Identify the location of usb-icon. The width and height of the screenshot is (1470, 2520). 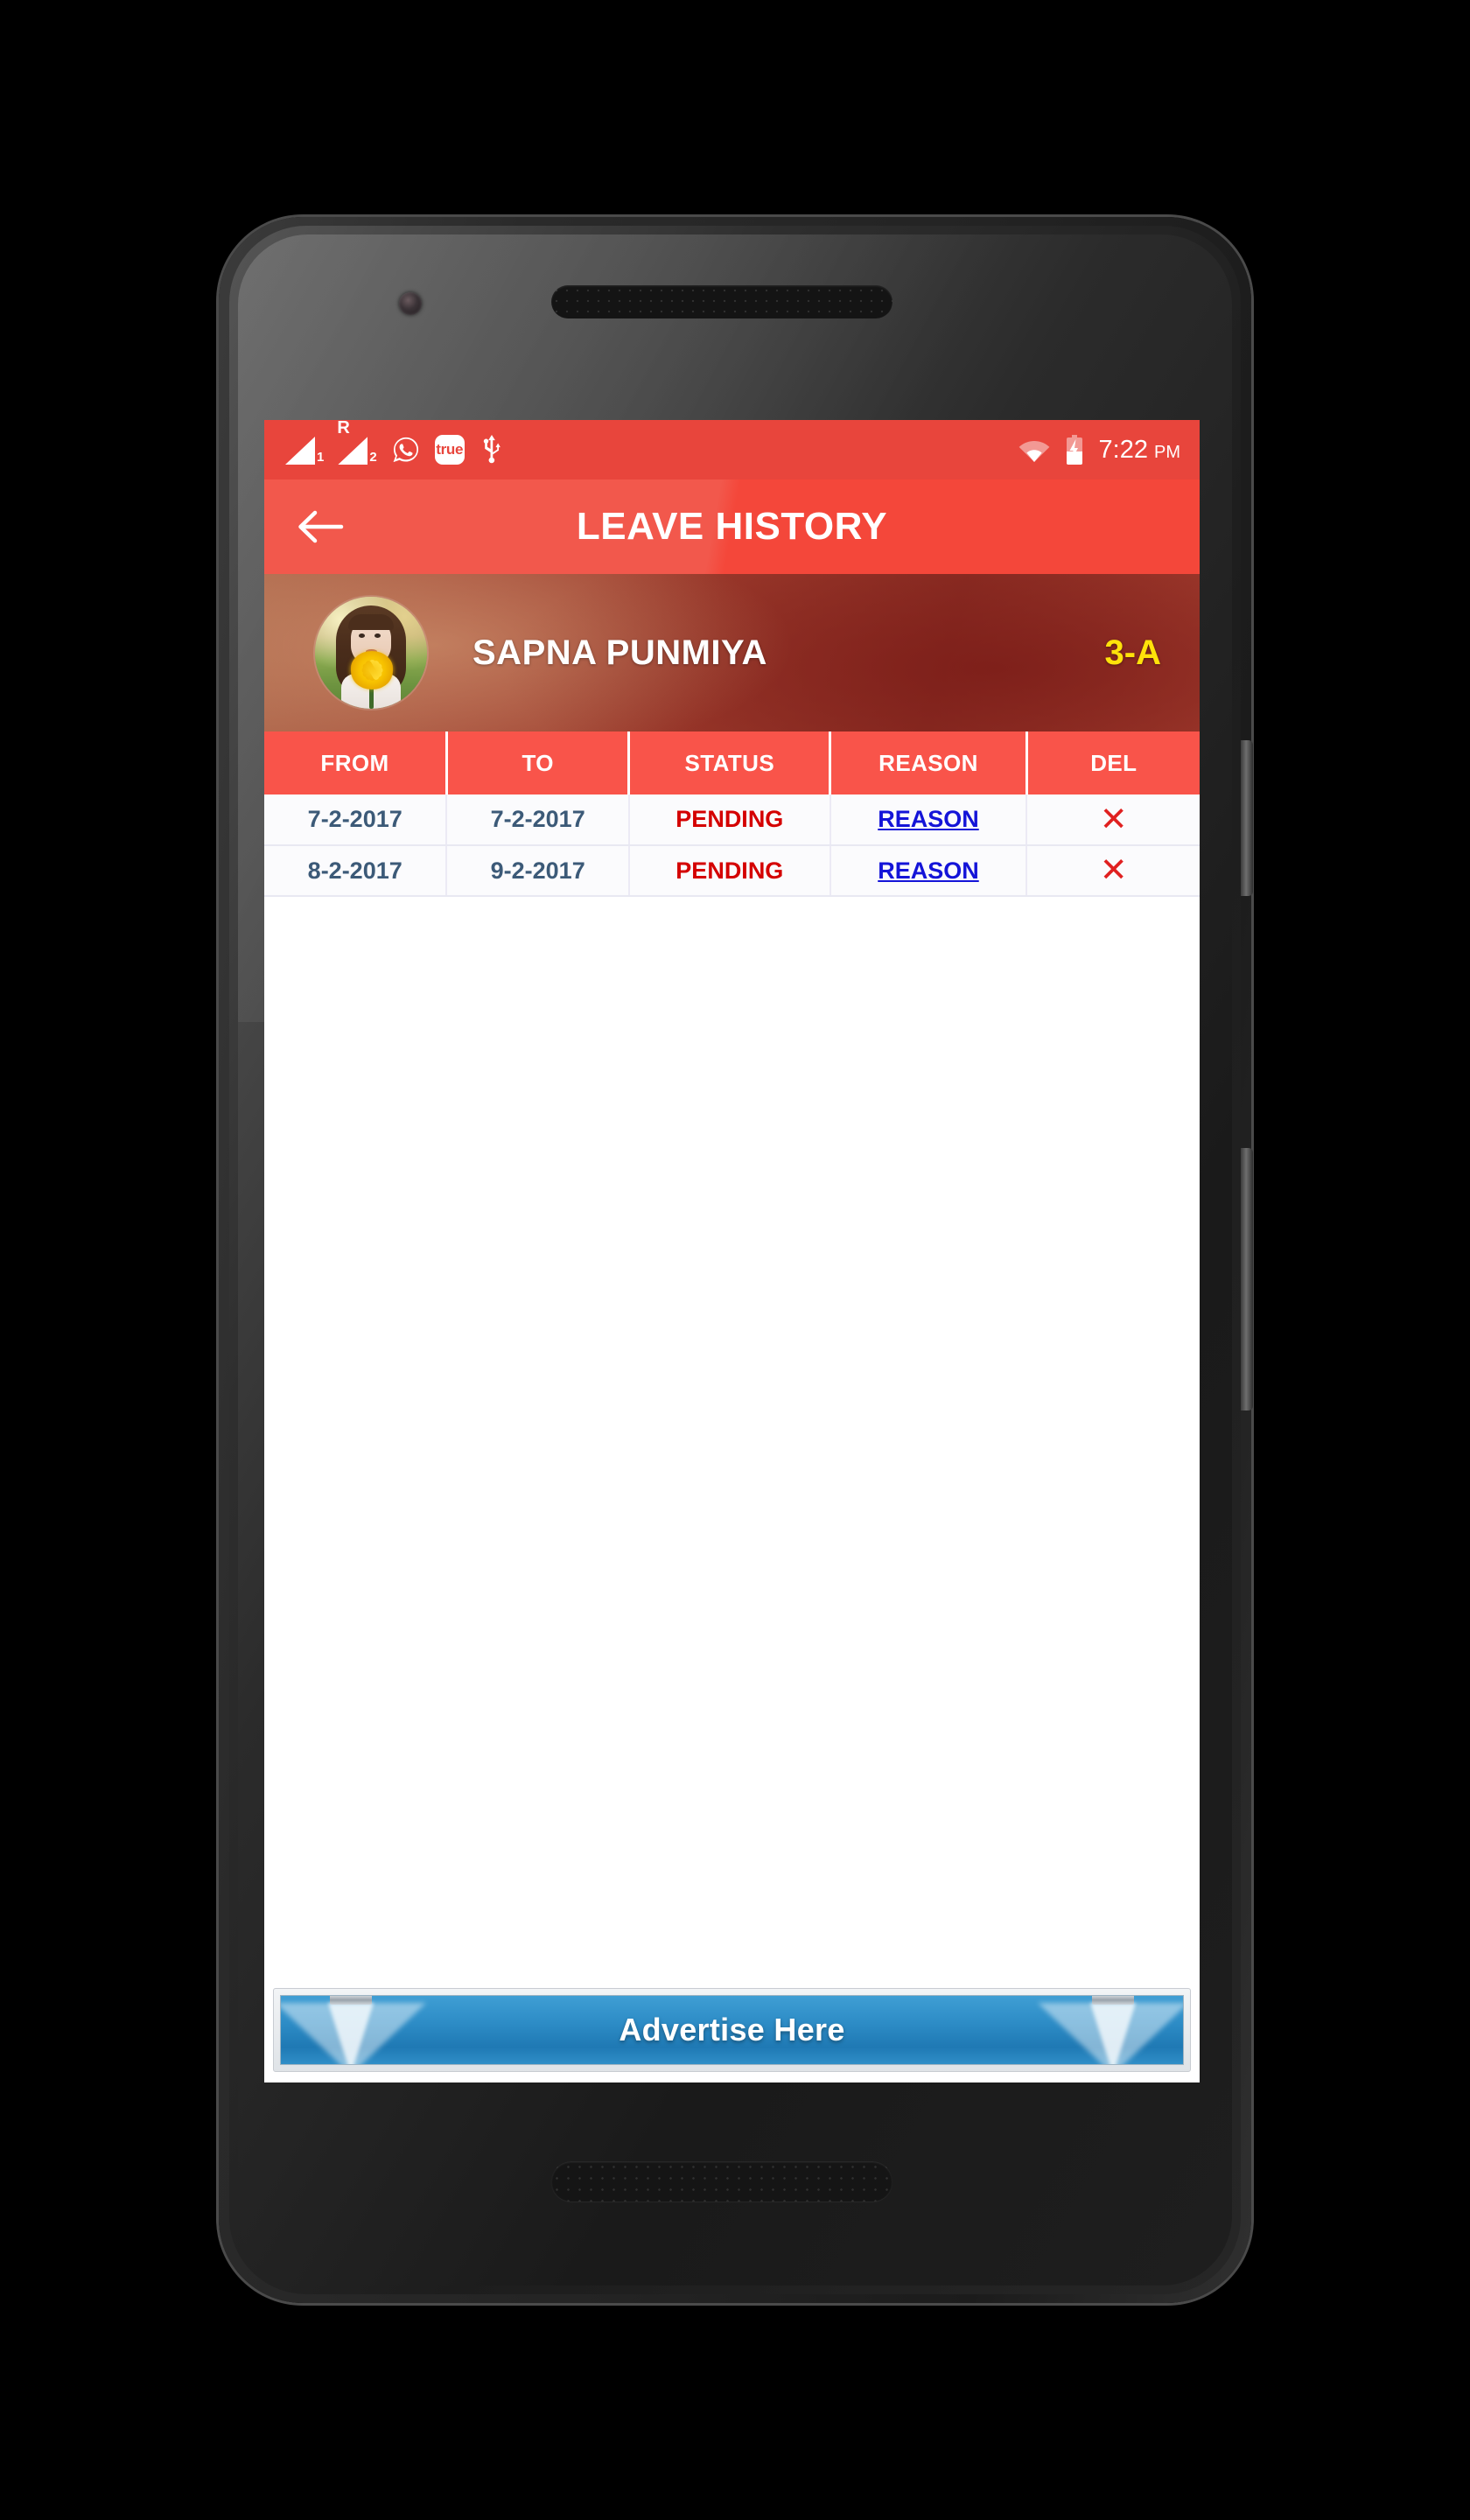
(491, 449).